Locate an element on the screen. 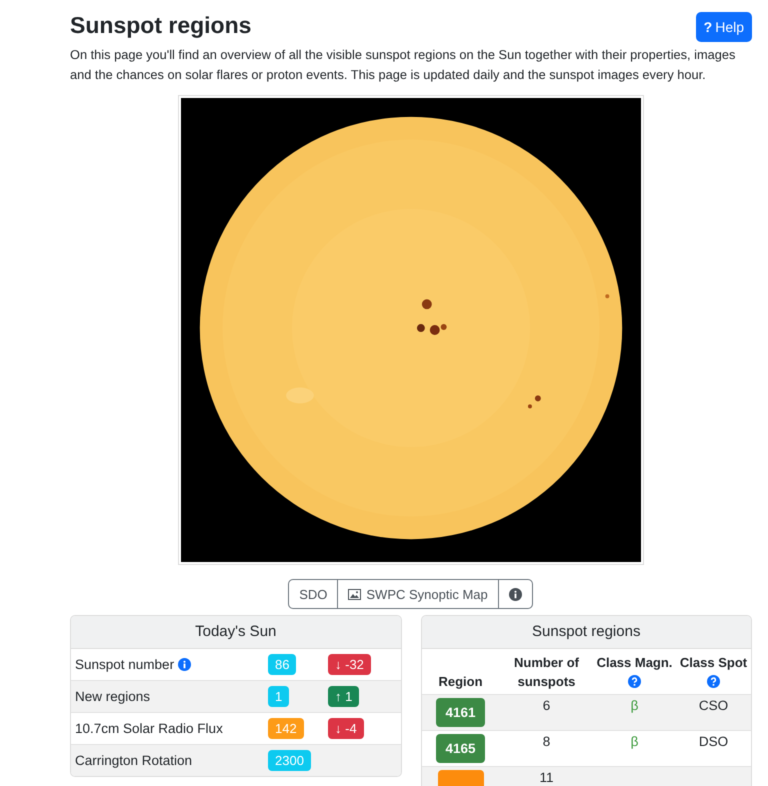  column-header: Class Magn. is located at coordinates (634, 662).